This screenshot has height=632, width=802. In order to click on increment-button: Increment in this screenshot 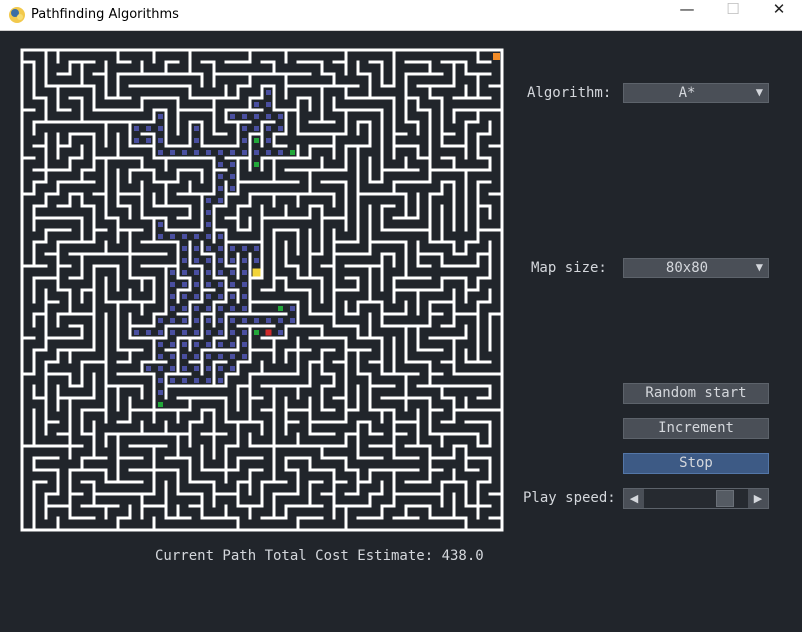, I will do `click(696, 428)`.